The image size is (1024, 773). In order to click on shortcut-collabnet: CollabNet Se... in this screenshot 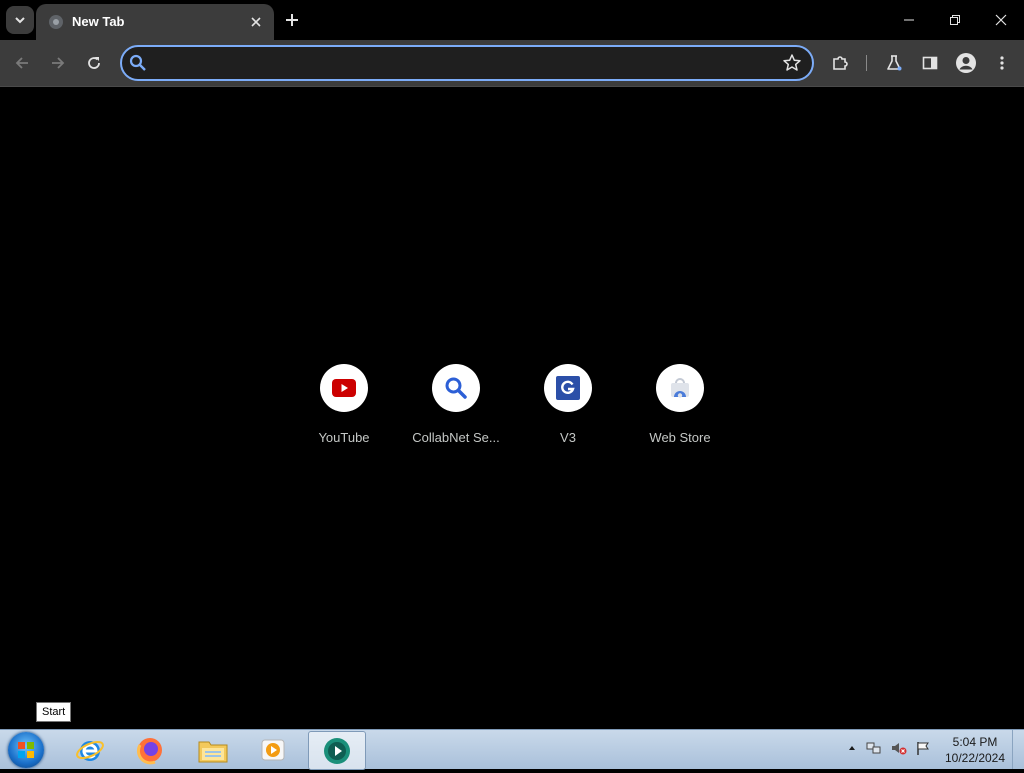, I will do `click(456, 404)`.